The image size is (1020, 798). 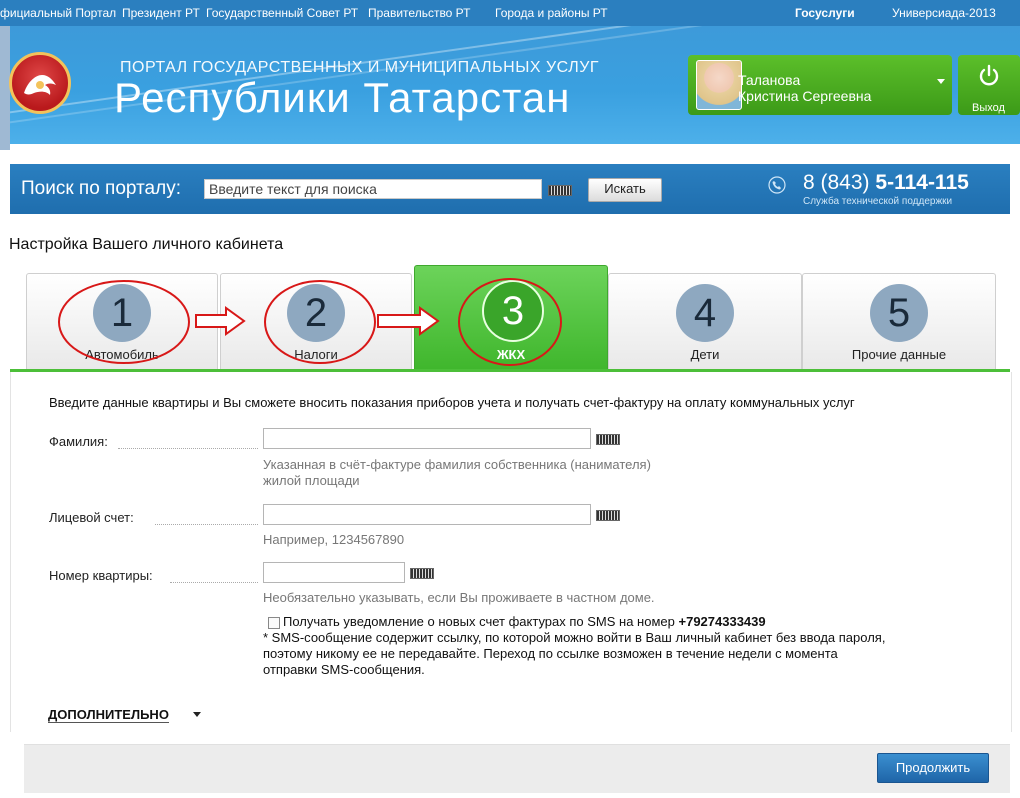 I want to click on portal-title: Республики Татарстан, so click(x=342, y=97).